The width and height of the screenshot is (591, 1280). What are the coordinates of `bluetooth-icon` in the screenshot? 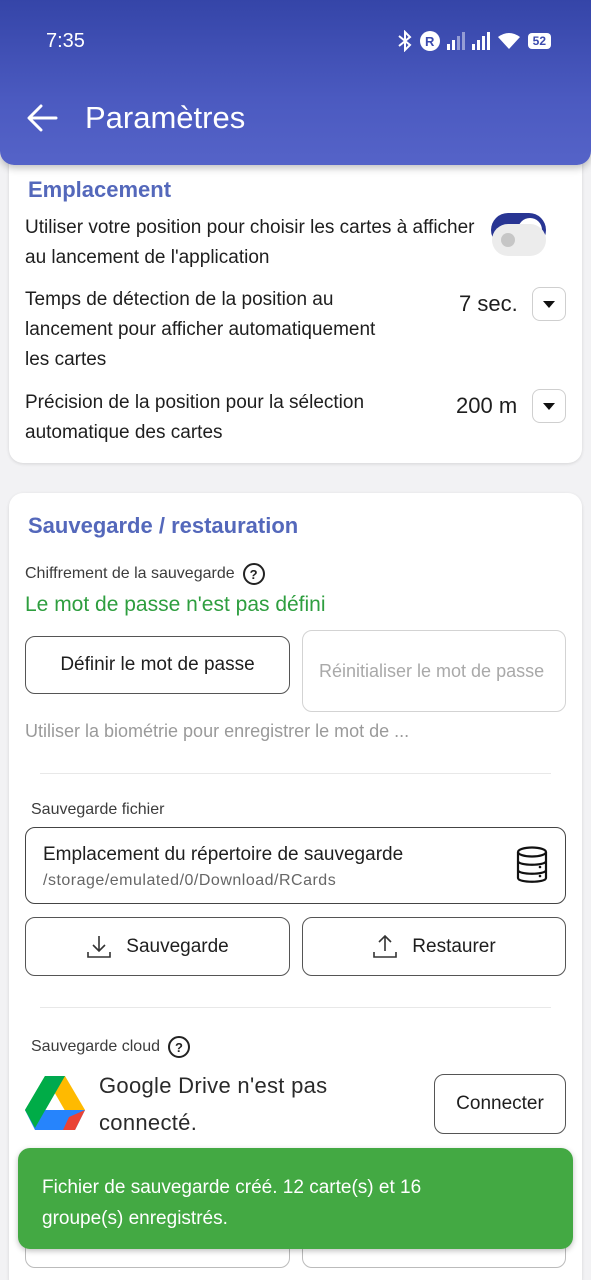 It's located at (405, 41).